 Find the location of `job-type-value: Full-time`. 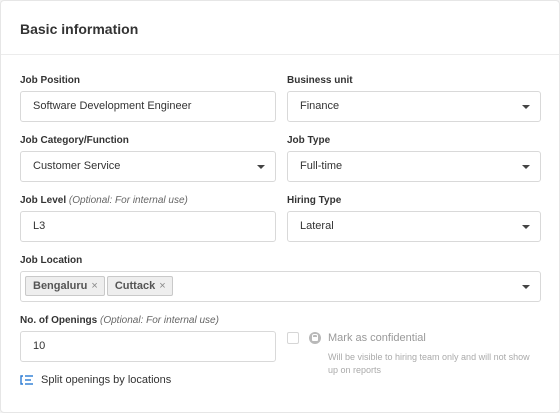

job-type-value: Full-time is located at coordinates (321, 166).